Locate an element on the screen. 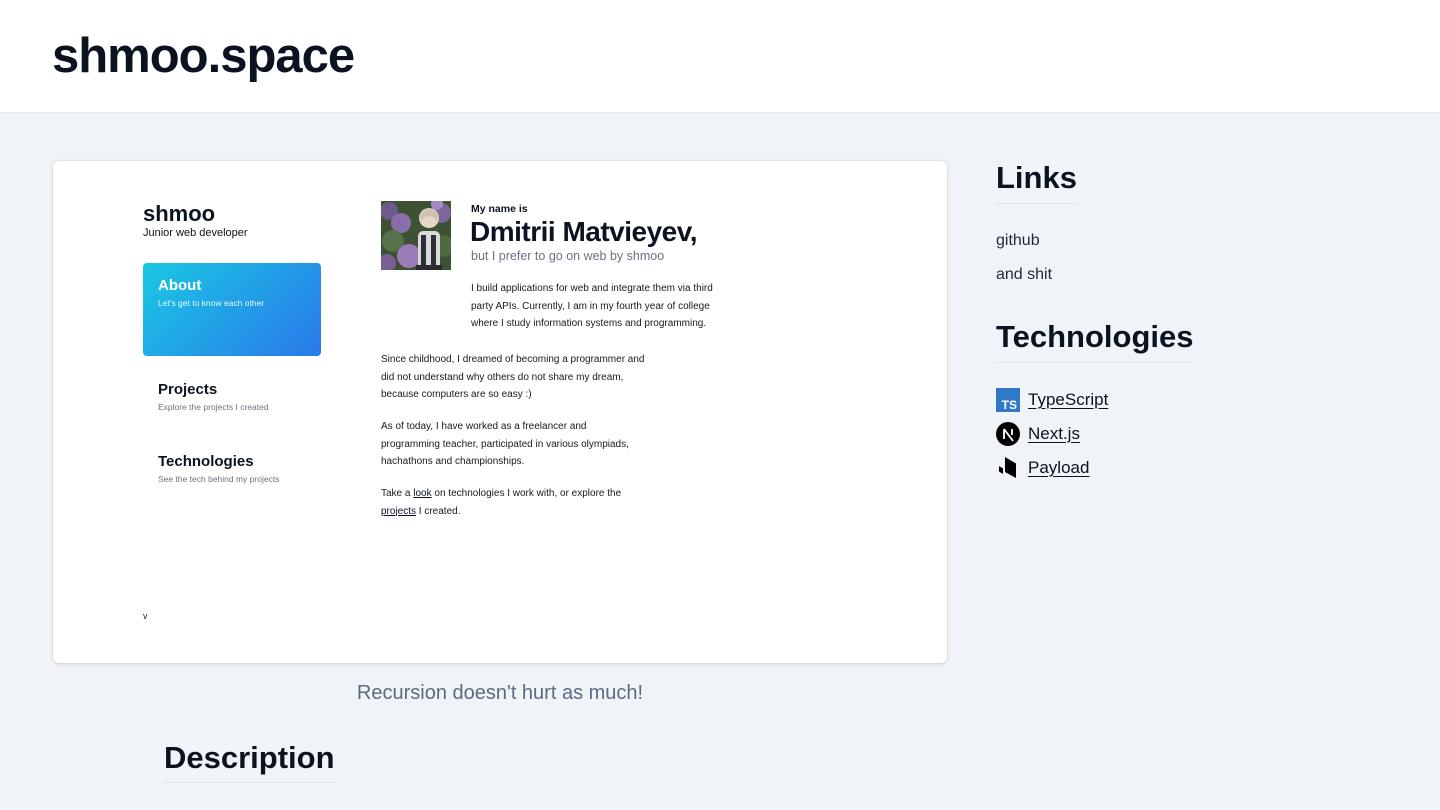 This screenshot has width=1440, height=810. preview-nav-subtitle: See the tech behind my projects is located at coordinates (219, 479).